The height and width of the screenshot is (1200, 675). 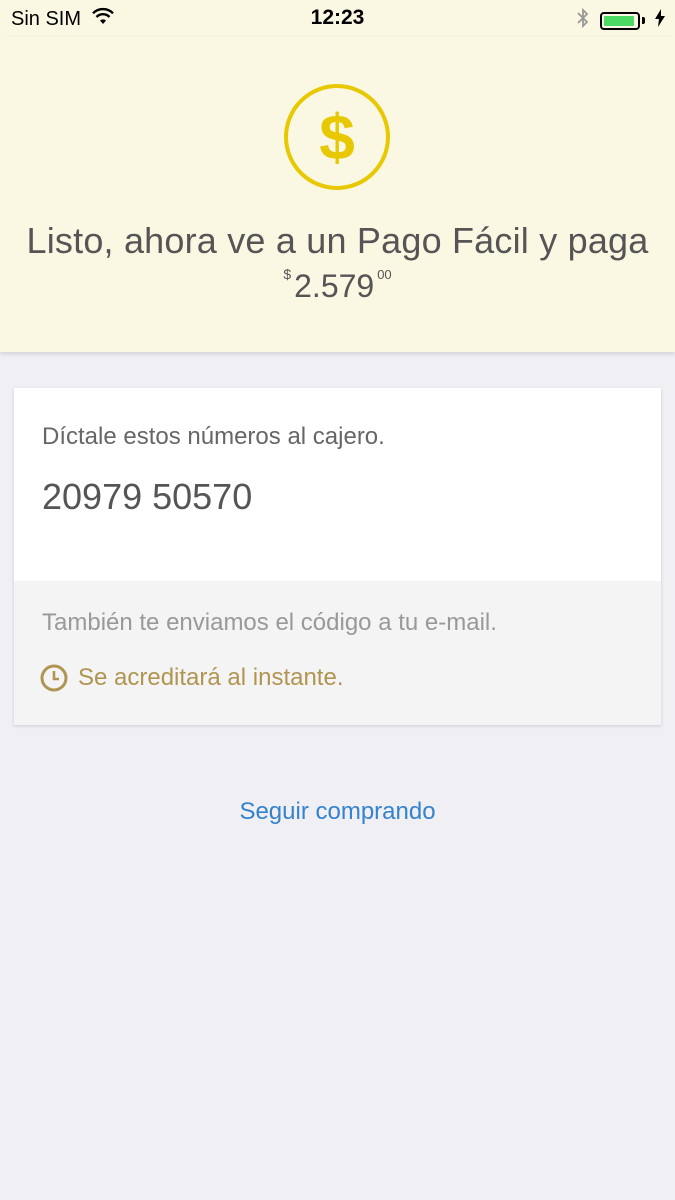 I want to click on continue-shopping-link: Seguir comprando, so click(x=337, y=812).